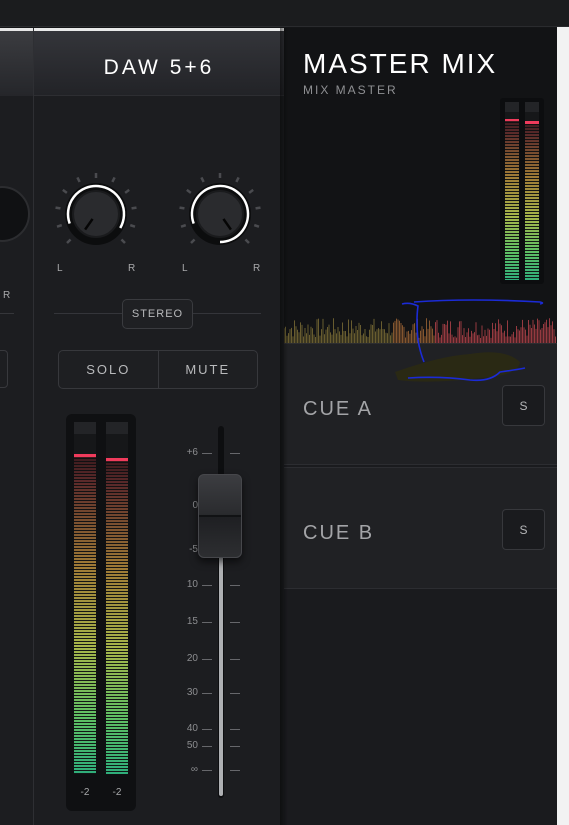 Image resolution: width=569 pixels, height=825 pixels. I want to click on fader-handle-line, so click(220, 516).